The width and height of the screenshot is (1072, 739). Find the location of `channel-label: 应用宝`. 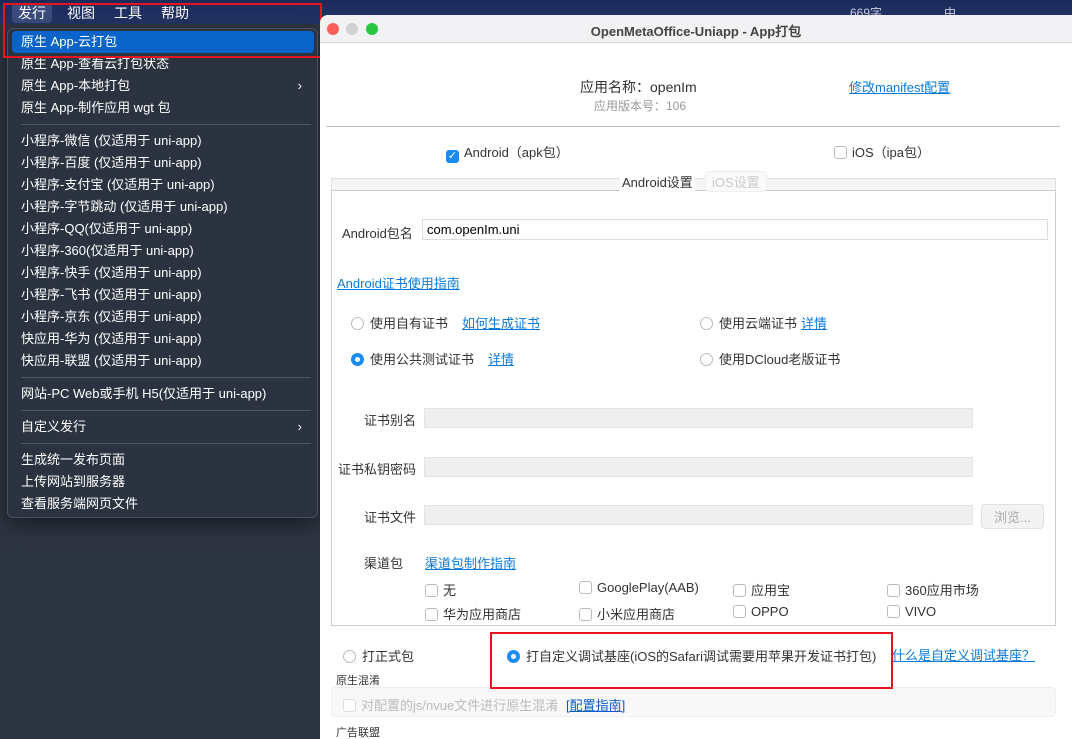

channel-label: 应用宝 is located at coordinates (771, 590).